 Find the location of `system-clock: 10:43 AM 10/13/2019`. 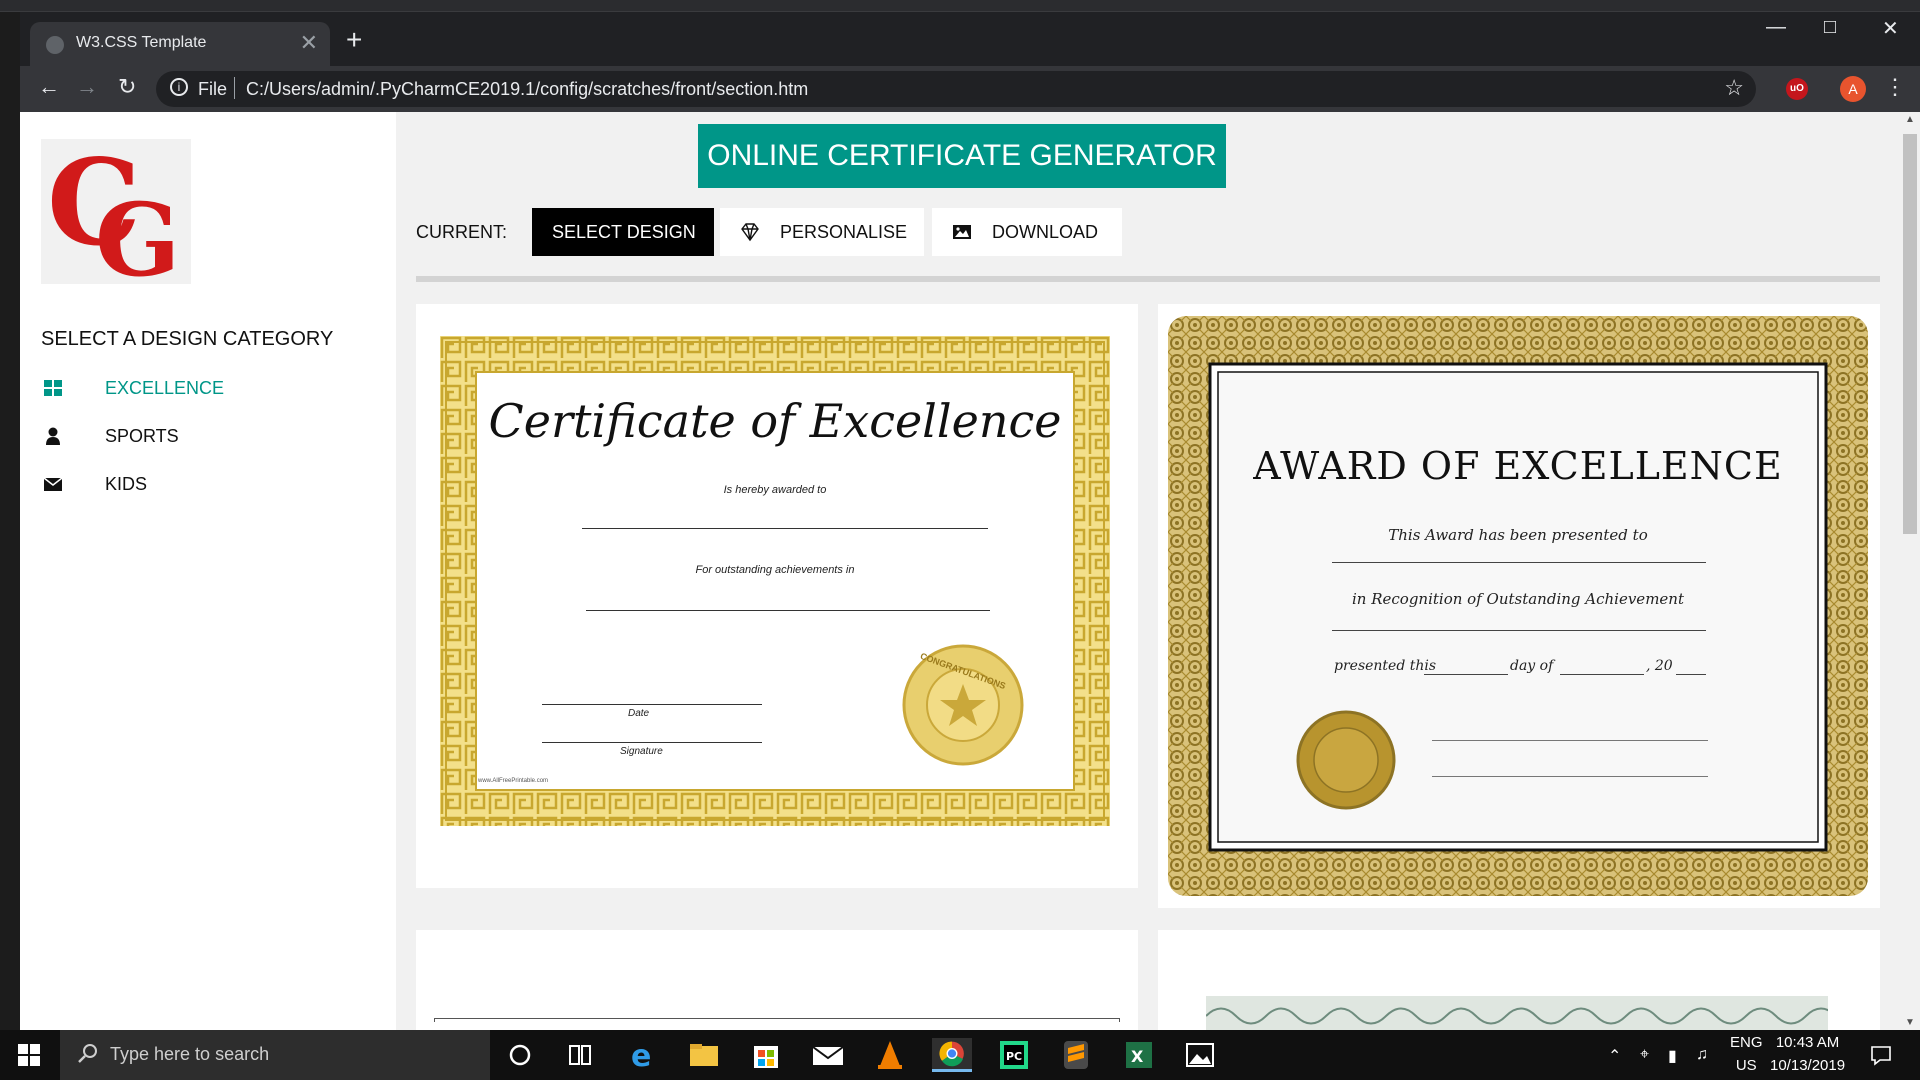

system-clock: 10:43 AM 10/13/2019 is located at coordinates (1807, 1054).